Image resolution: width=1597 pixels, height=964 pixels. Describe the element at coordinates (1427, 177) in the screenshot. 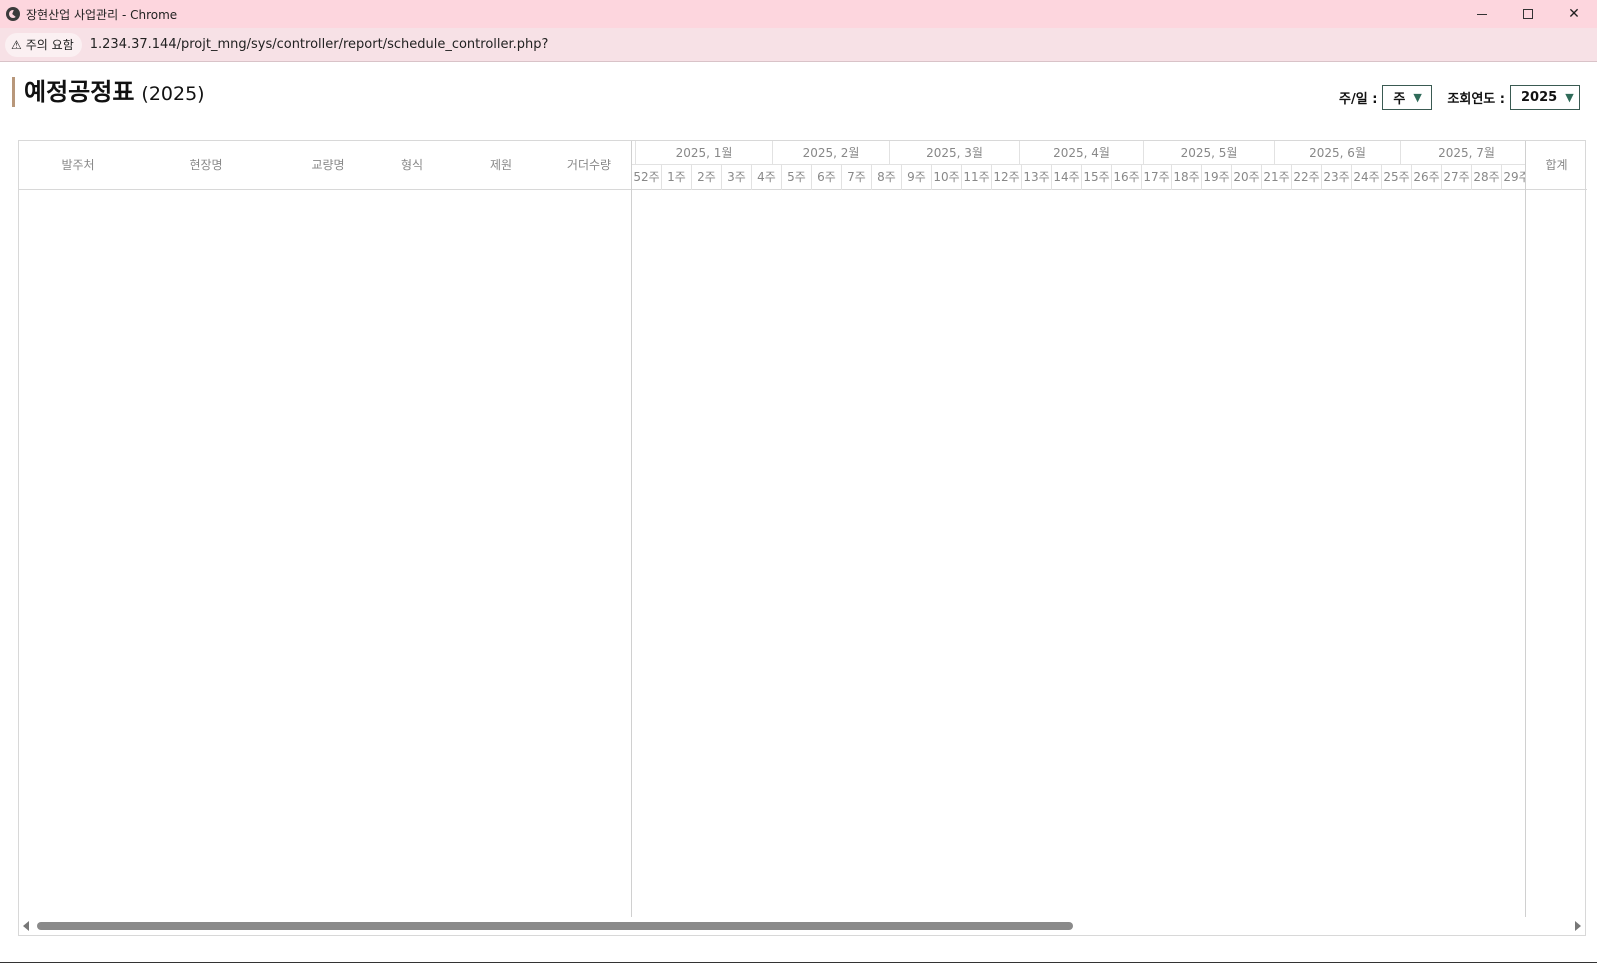

I see `week-header: 26주` at that location.